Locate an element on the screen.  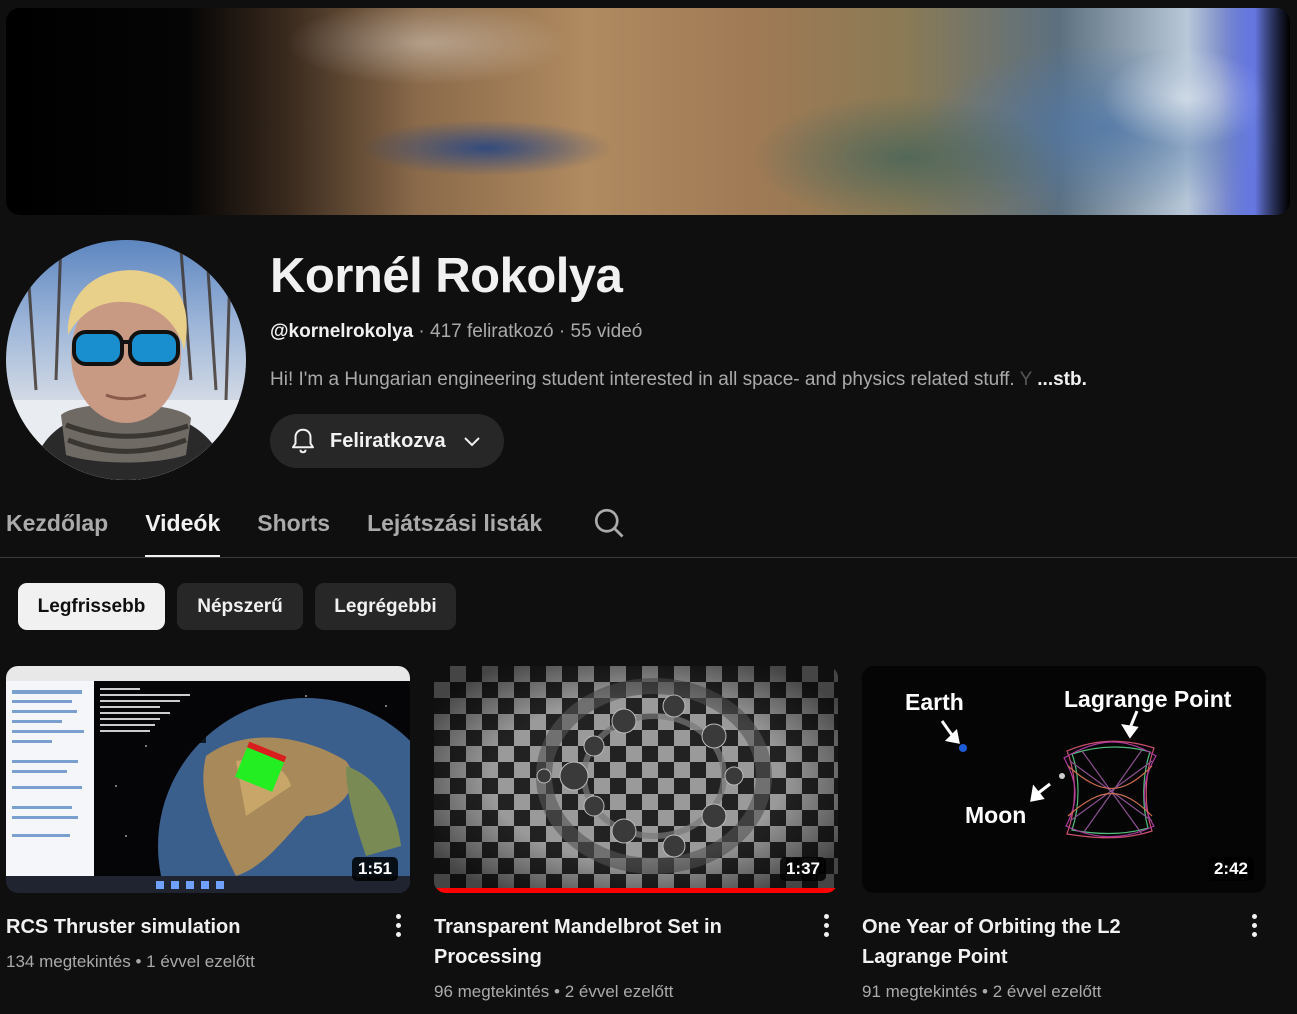
earth-label: Earth is located at coordinates (934, 702).